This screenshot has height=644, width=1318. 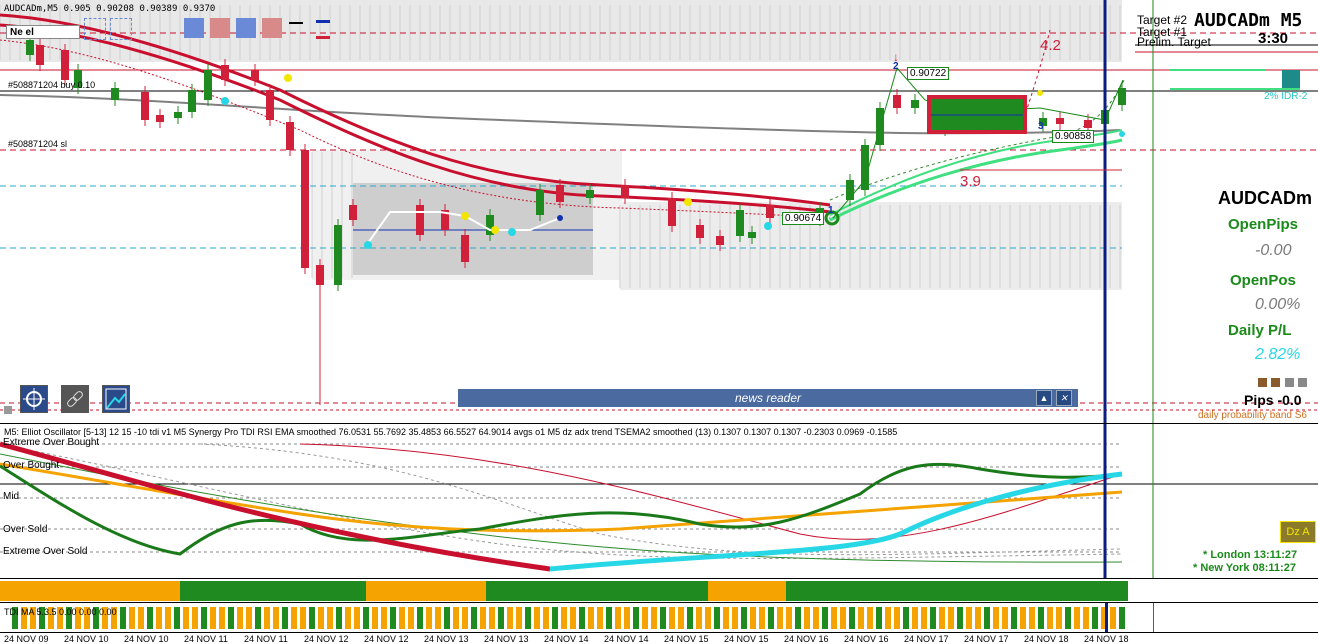 I want to click on dz-button-label: Dz A, so click(x=1298, y=532).